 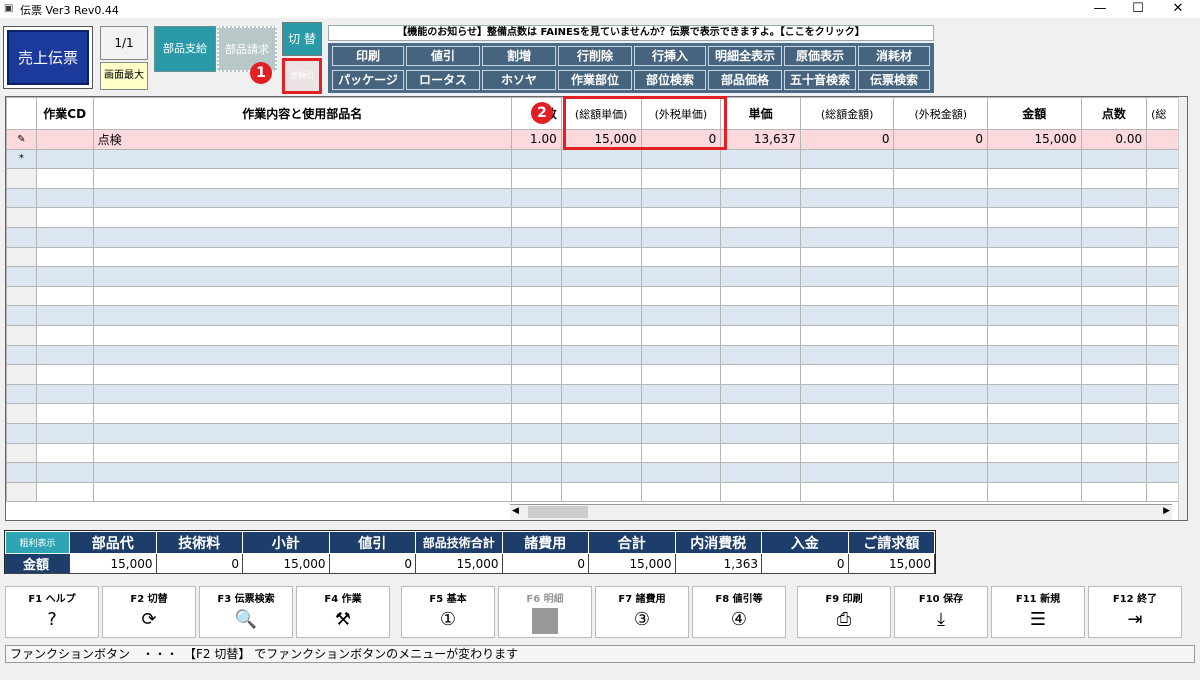 I want to click on f12-exit-button: F12 終了 ⇥, so click(x=1135, y=612).